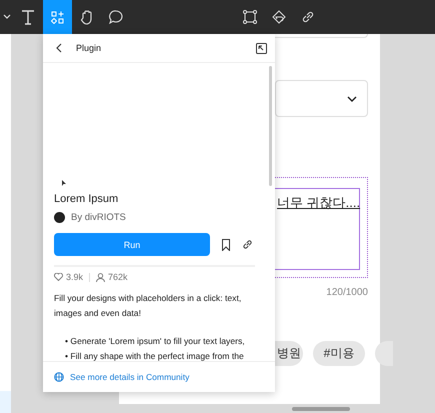 The width and height of the screenshot is (435, 413). Describe the element at coordinates (64, 183) in the screenshot. I see `cursor-icon` at that location.